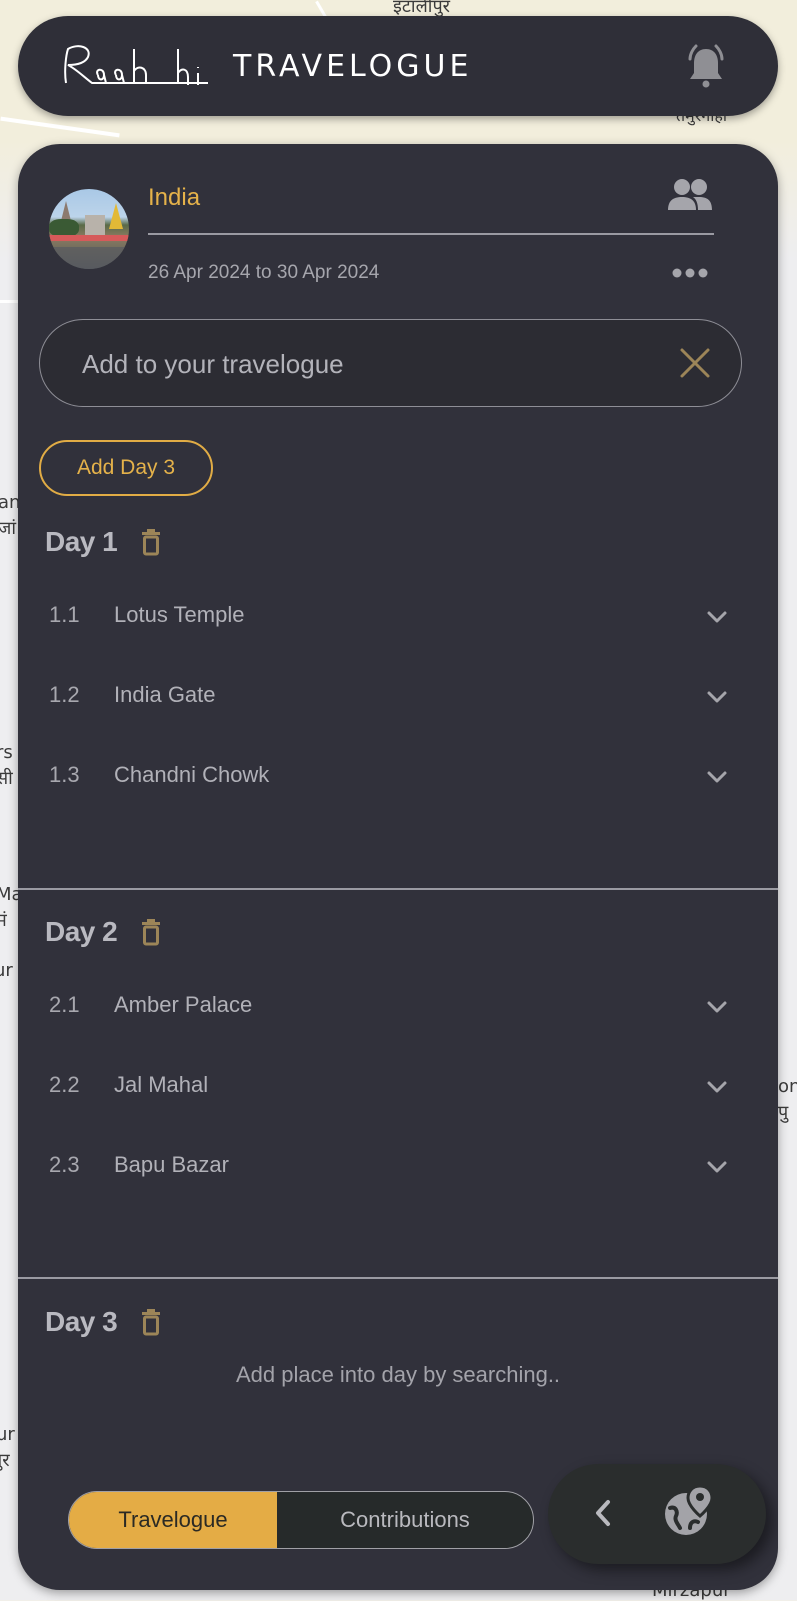 The width and height of the screenshot is (797, 1601). Describe the element at coordinates (690, 273) in the screenshot. I see `more-horizontal-icon` at that location.